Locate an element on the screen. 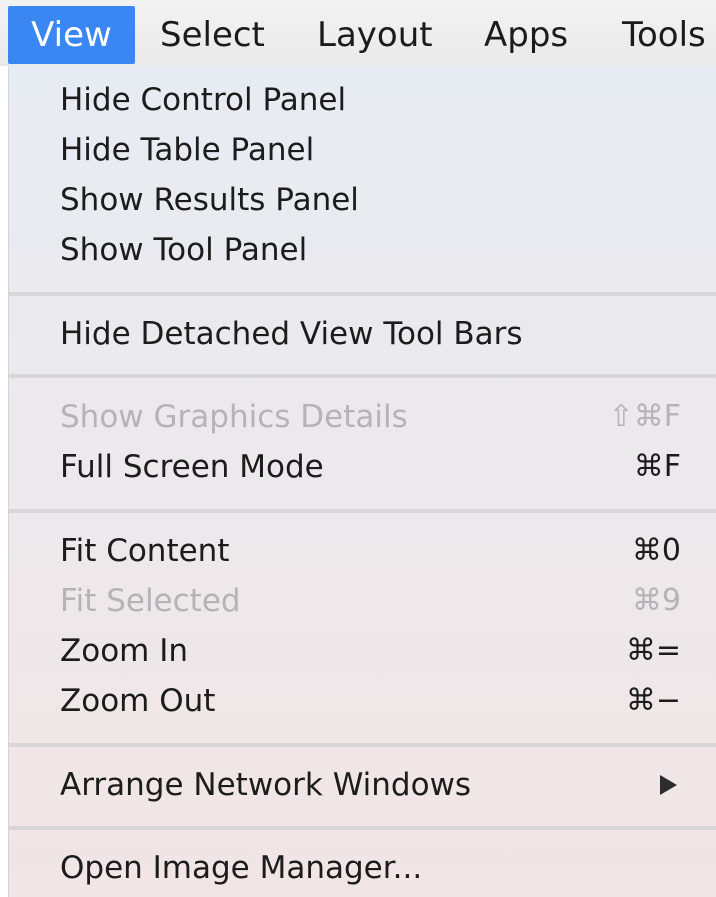 The height and width of the screenshot is (897, 716). menu-bar: View Select Layout Apps Tools is located at coordinates (358, 33).